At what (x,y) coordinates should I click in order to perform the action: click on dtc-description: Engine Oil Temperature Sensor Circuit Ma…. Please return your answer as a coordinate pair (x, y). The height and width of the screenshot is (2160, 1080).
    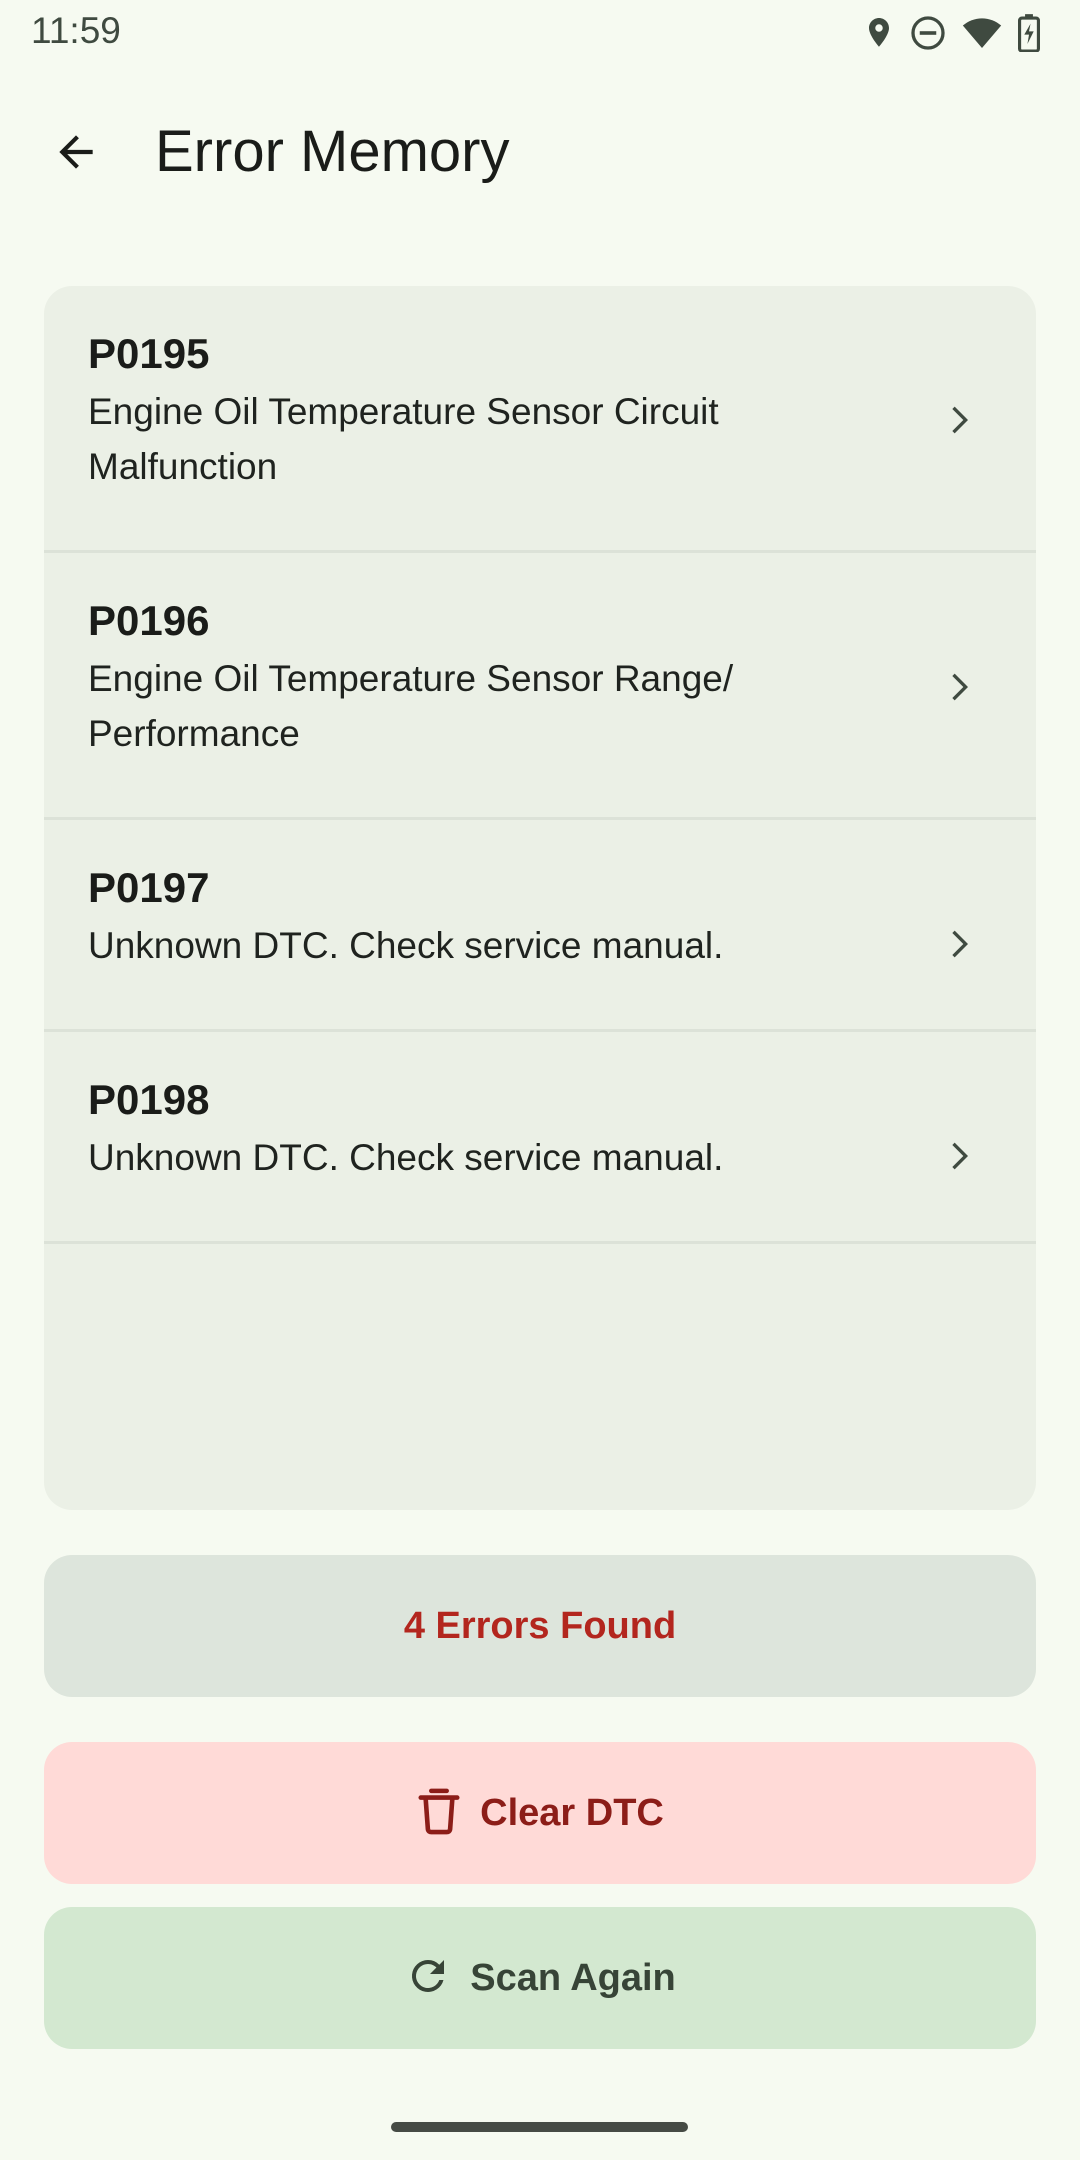
    Looking at the image, I should click on (403, 439).